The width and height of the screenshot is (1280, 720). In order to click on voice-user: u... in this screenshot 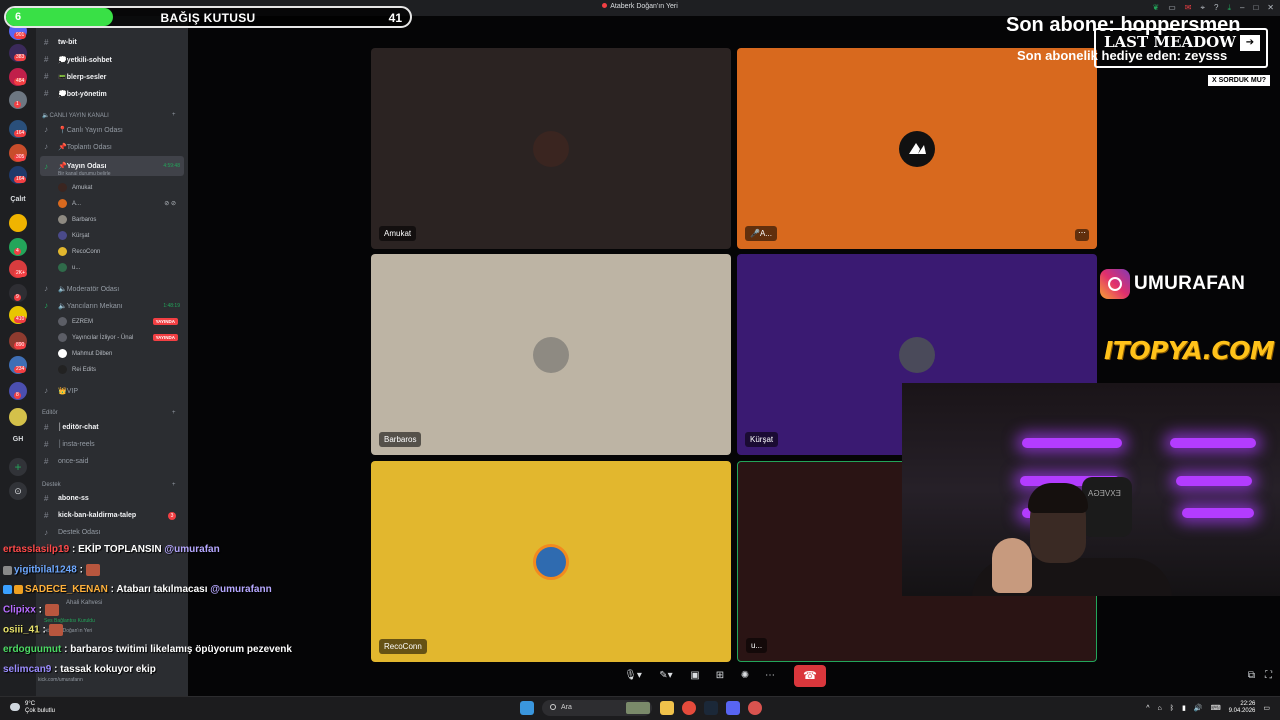, I will do `click(120, 267)`.